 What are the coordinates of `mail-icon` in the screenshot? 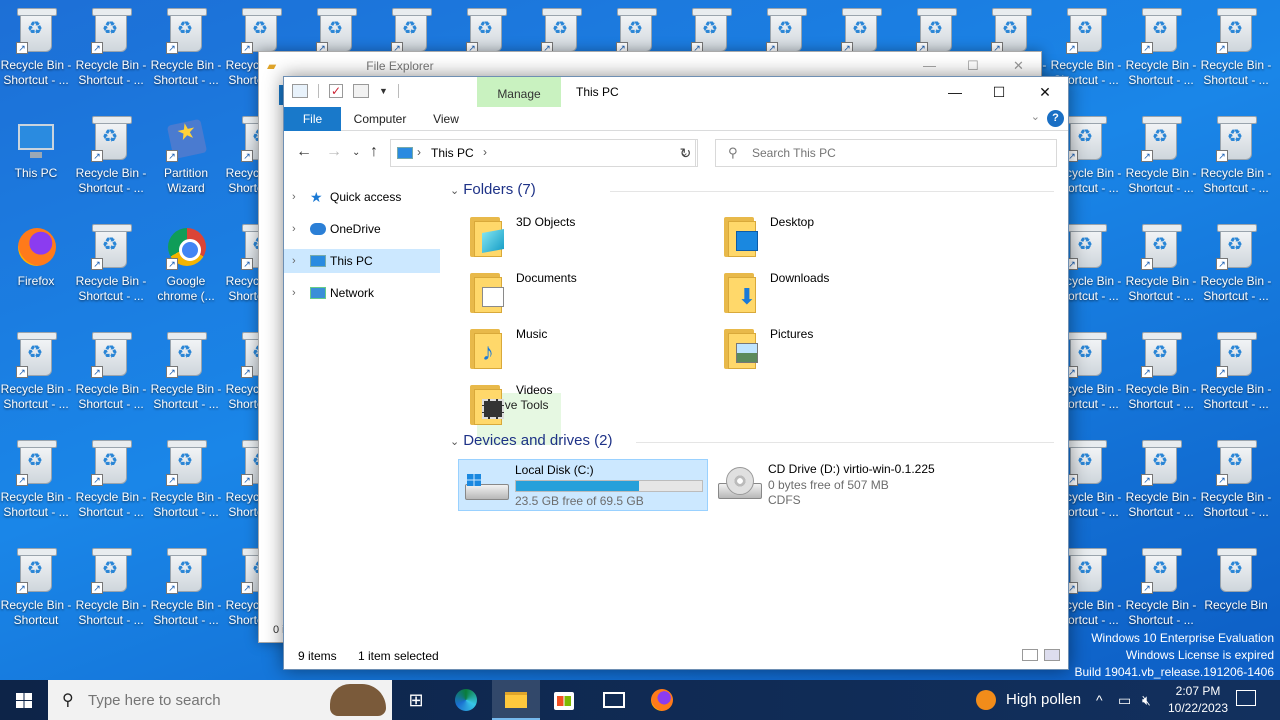 It's located at (614, 700).